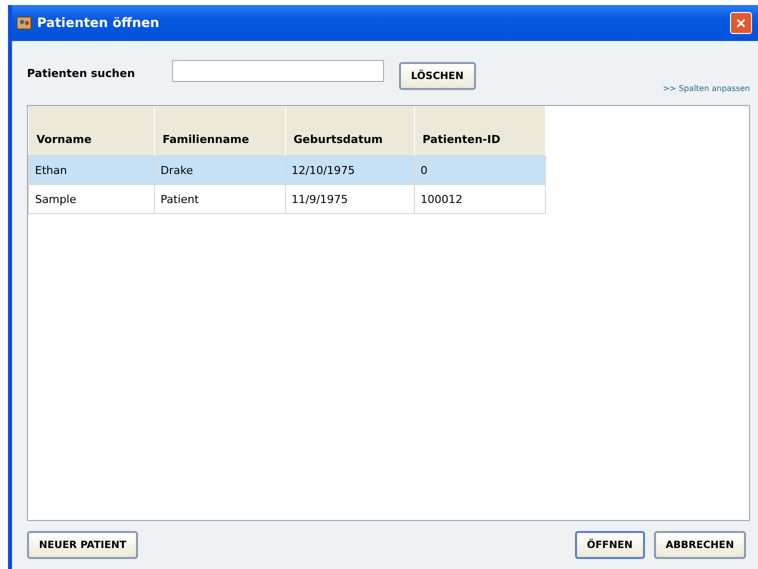 This screenshot has height=569, width=758. Describe the element at coordinates (278, 71) in the screenshot. I see `search-field` at that location.